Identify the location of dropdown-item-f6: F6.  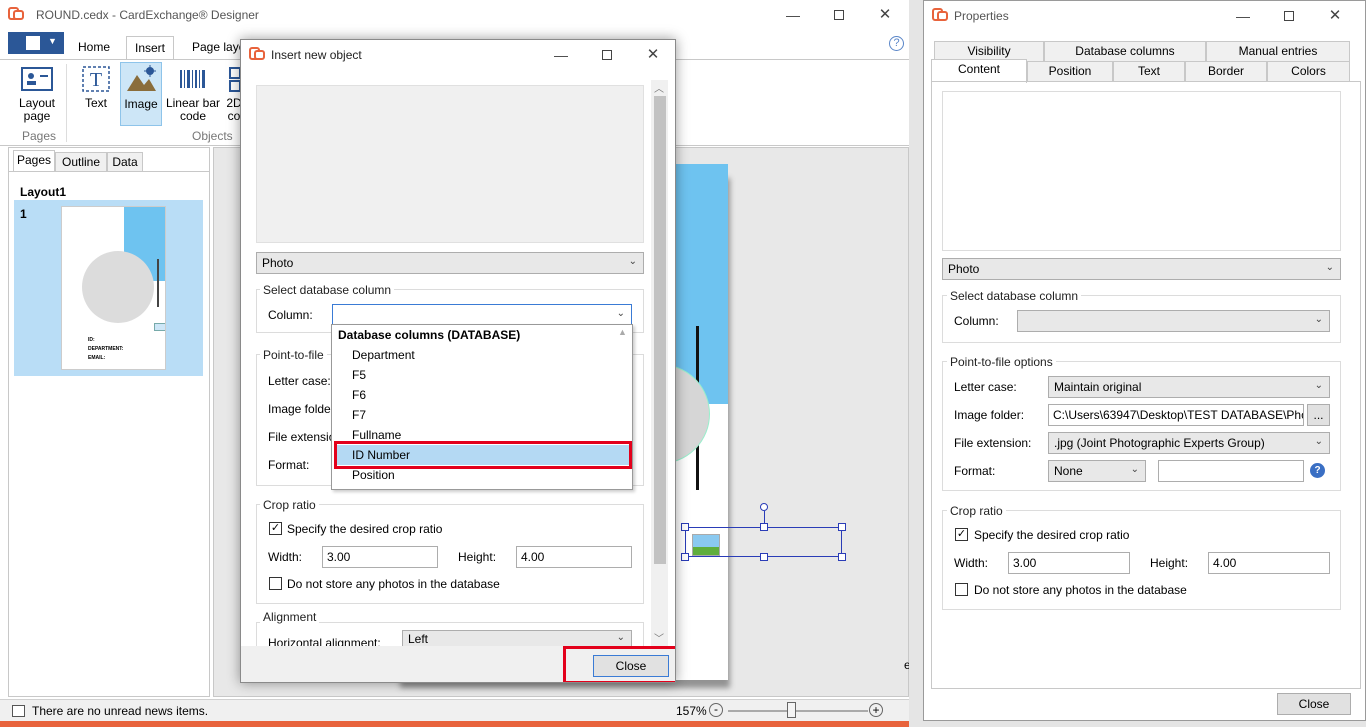
(482, 395).